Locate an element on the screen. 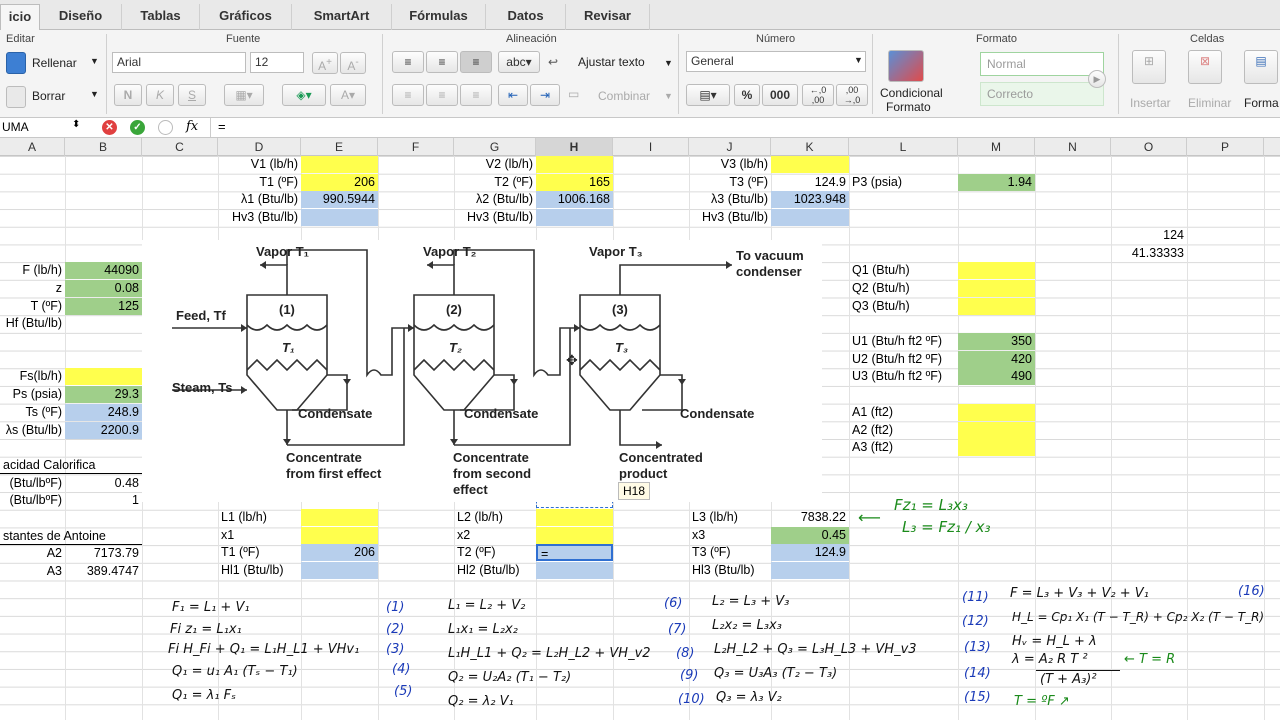 The height and width of the screenshot is (720, 1280). cell-value: 248.9 is located at coordinates (103, 412).